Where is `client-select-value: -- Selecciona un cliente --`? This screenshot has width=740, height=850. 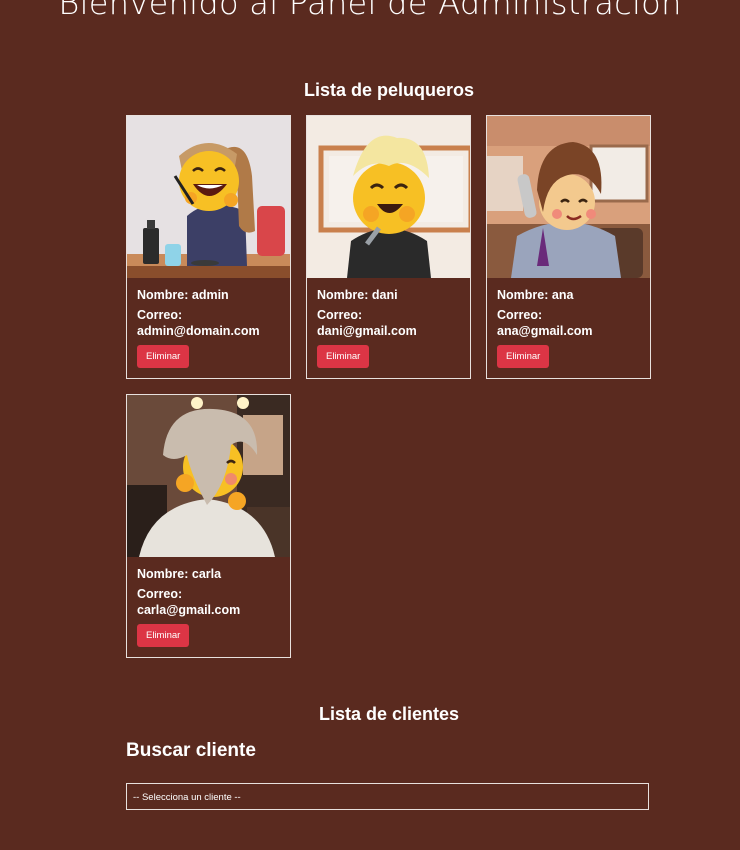
client-select-value: -- Selecciona un cliente -- is located at coordinates (187, 797).